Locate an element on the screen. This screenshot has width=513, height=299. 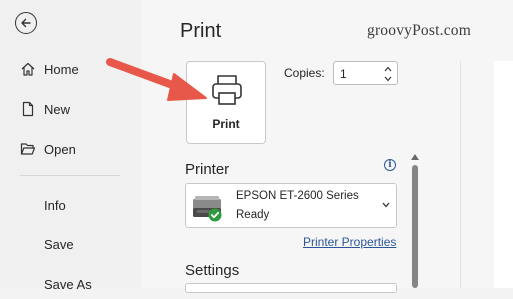
watermark: groovyPost.com is located at coordinates (419, 30).